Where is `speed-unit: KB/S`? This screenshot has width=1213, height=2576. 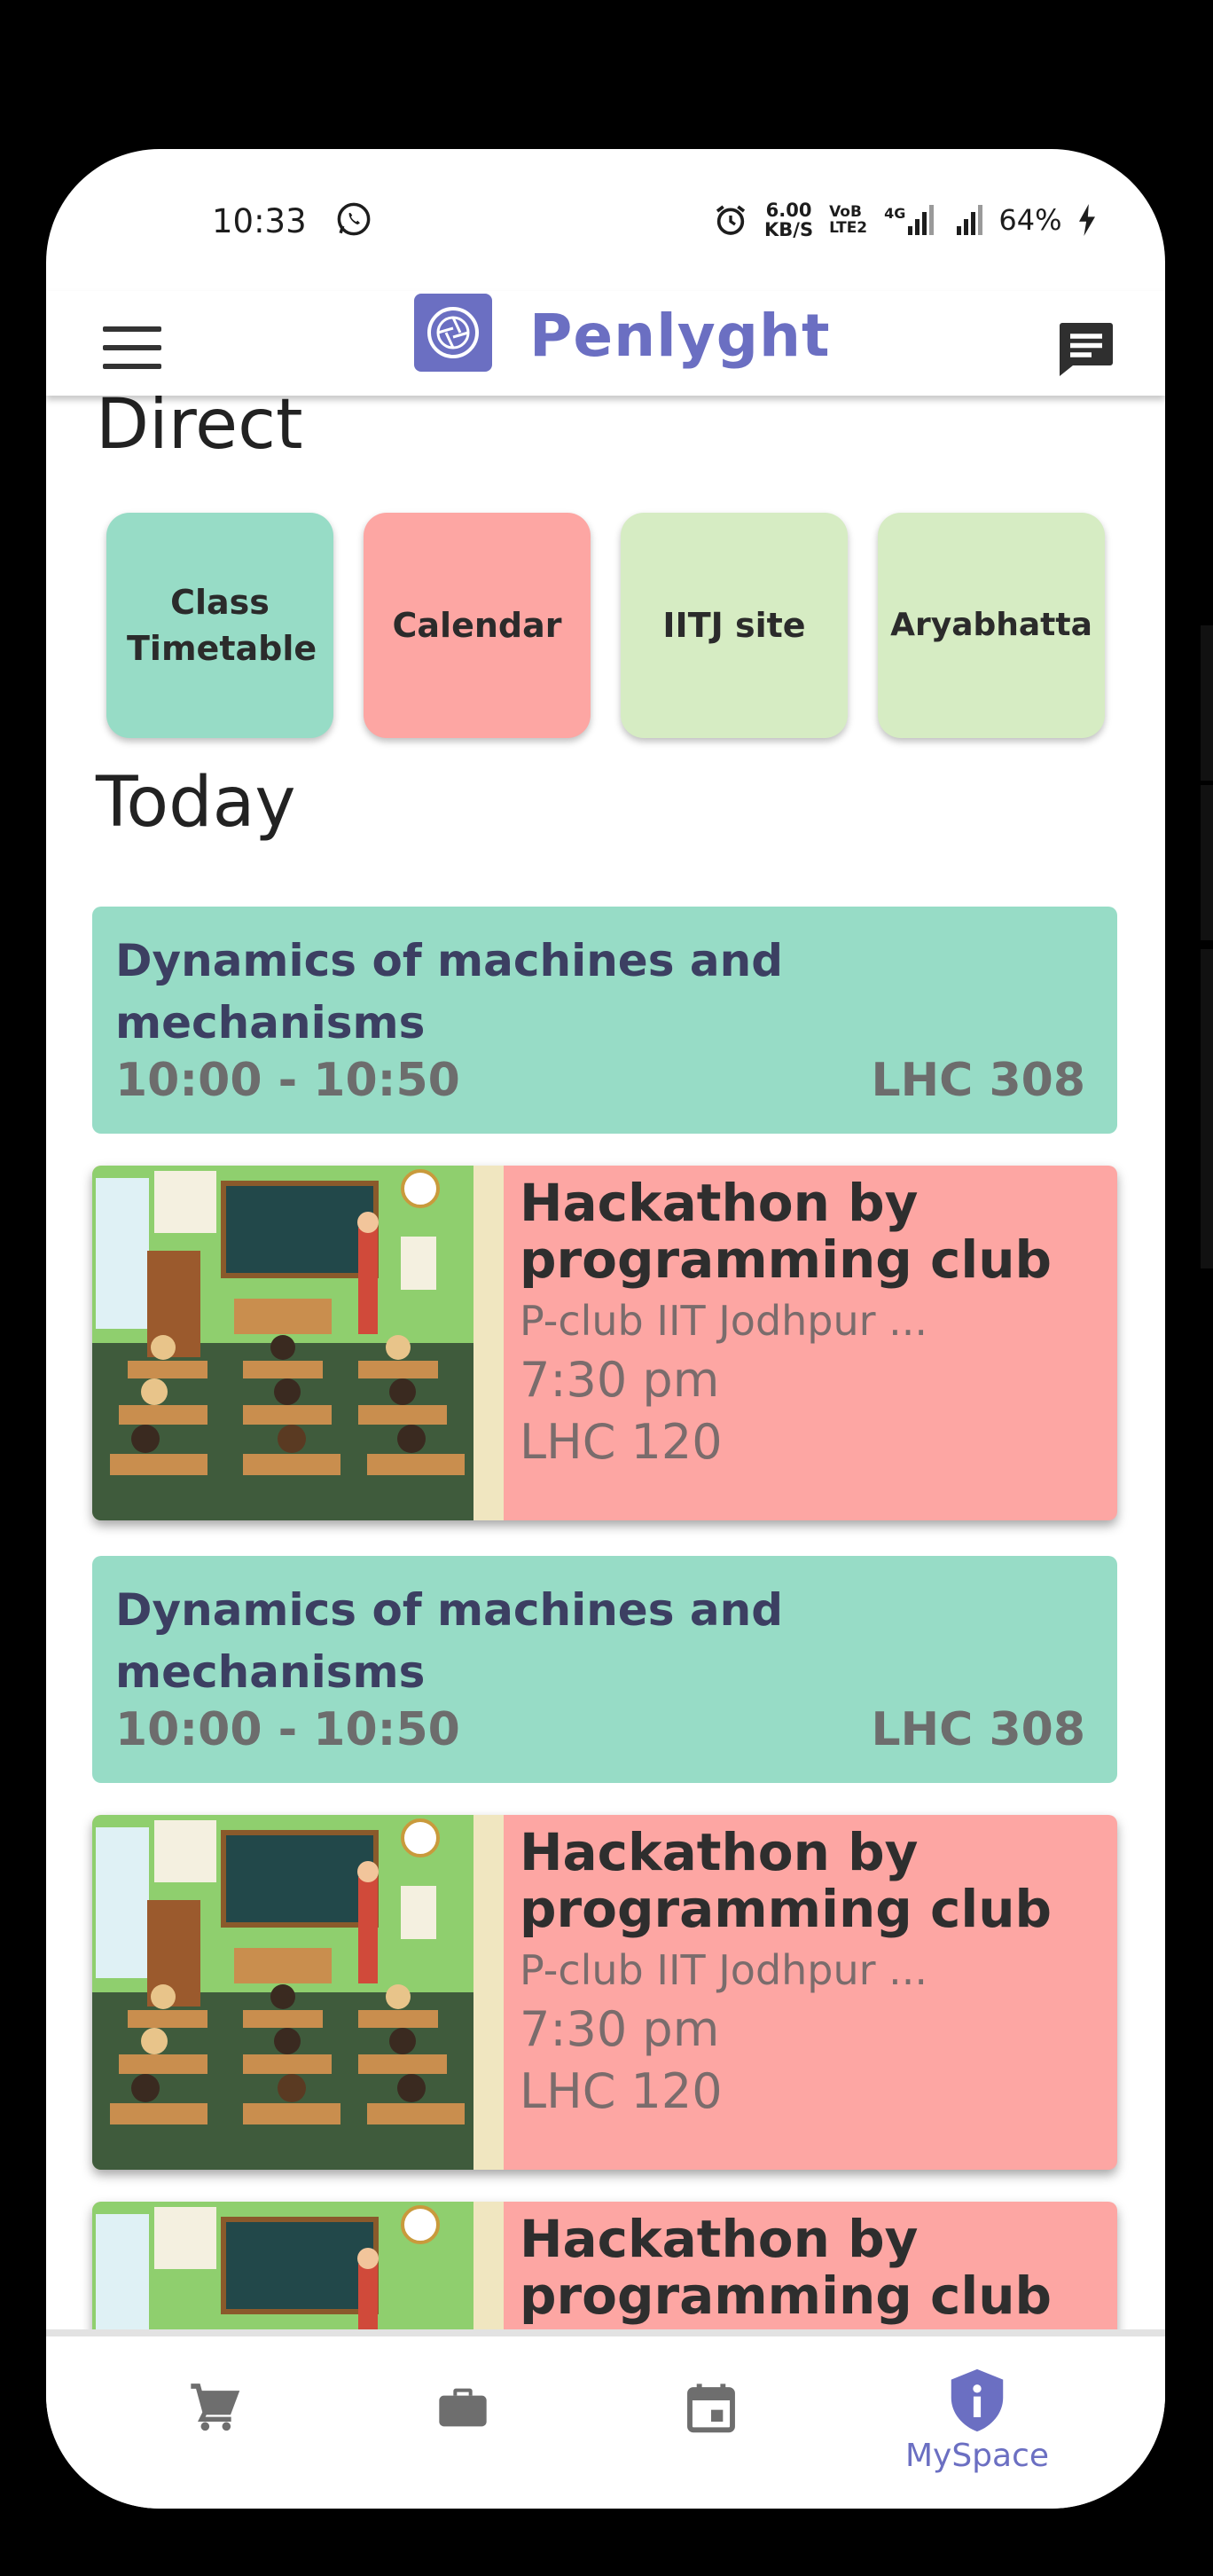
speed-unit: KB/S is located at coordinates (789, 229).